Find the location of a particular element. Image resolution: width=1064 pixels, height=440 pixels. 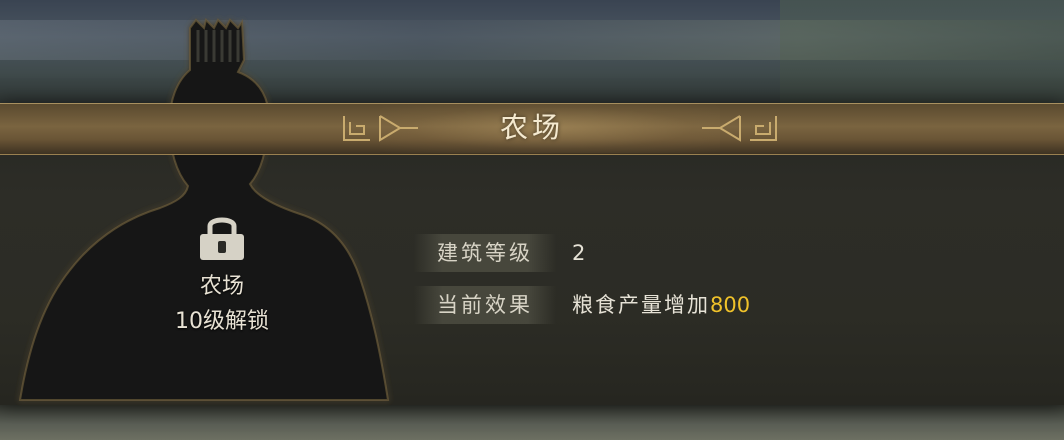

current-effect-label: 当前效果 is located at coordinates (485, 305).